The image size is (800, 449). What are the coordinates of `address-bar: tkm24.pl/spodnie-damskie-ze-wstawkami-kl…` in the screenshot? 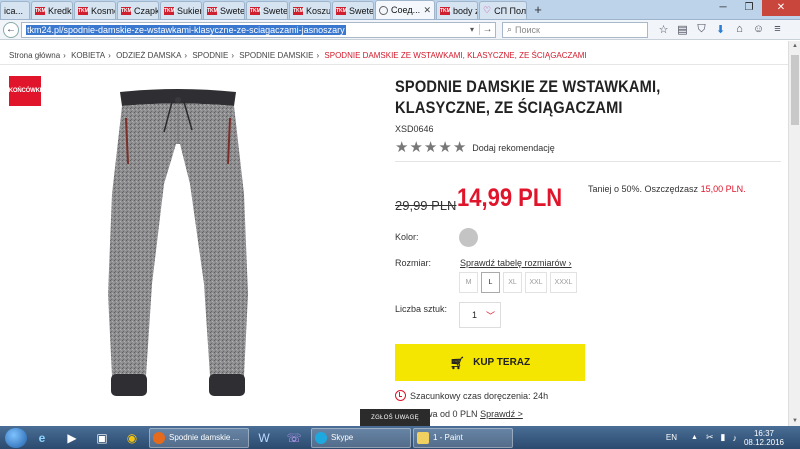 It's located at (258, 29).